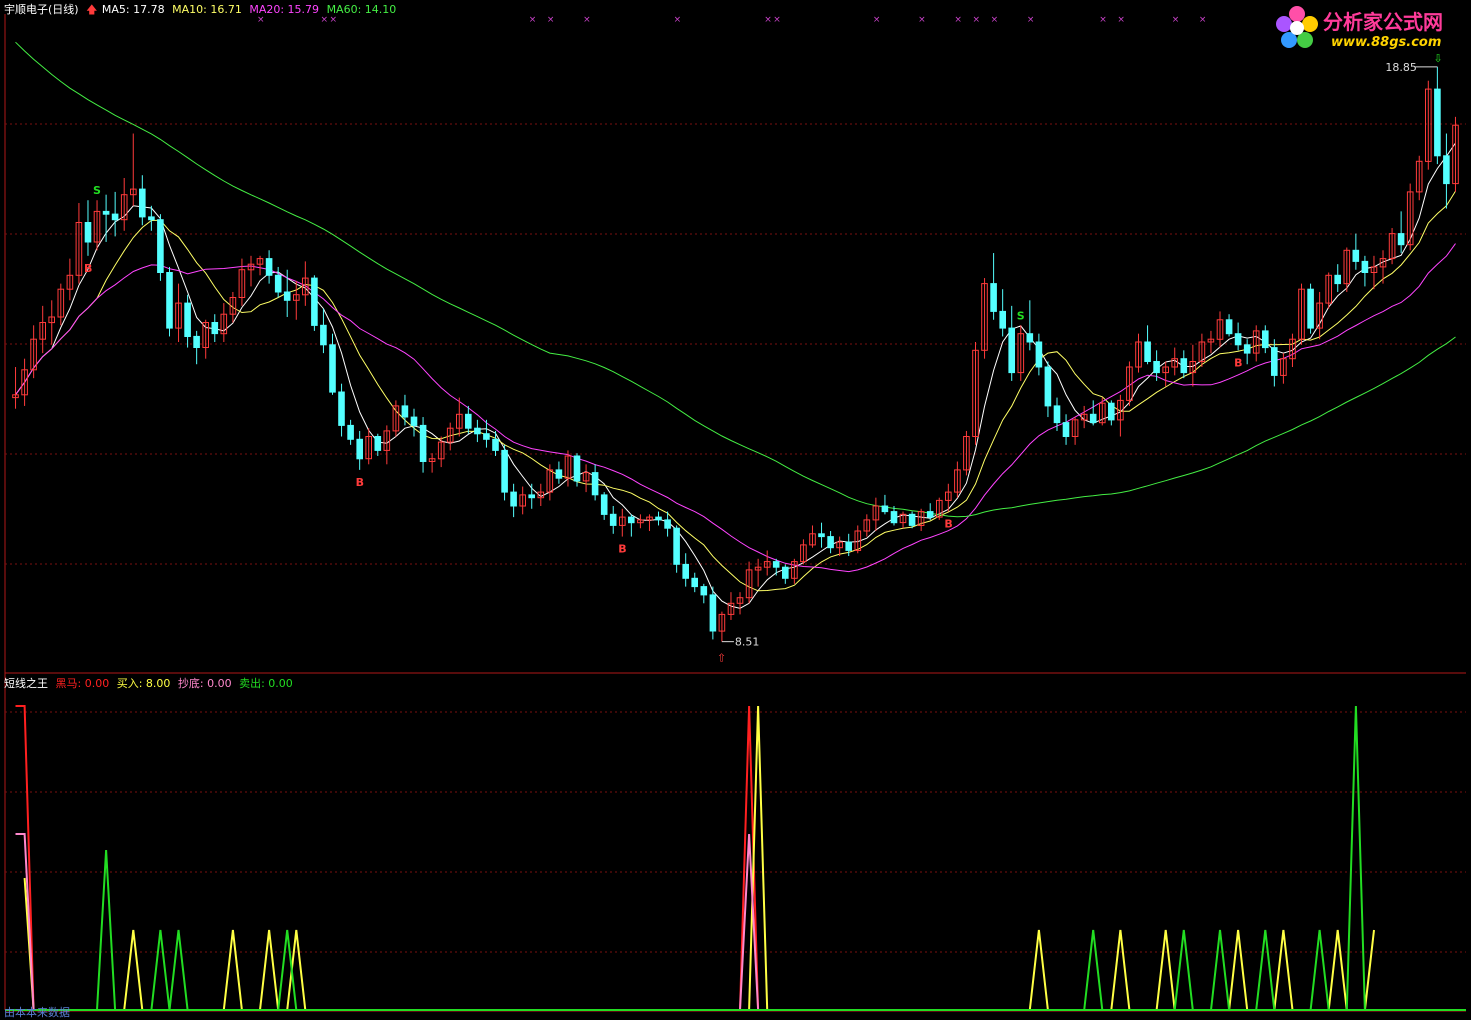 The height and width of the screenshot is (1020, 1471). I want to click on high-price-label: 18.85, so click(1401, 67).